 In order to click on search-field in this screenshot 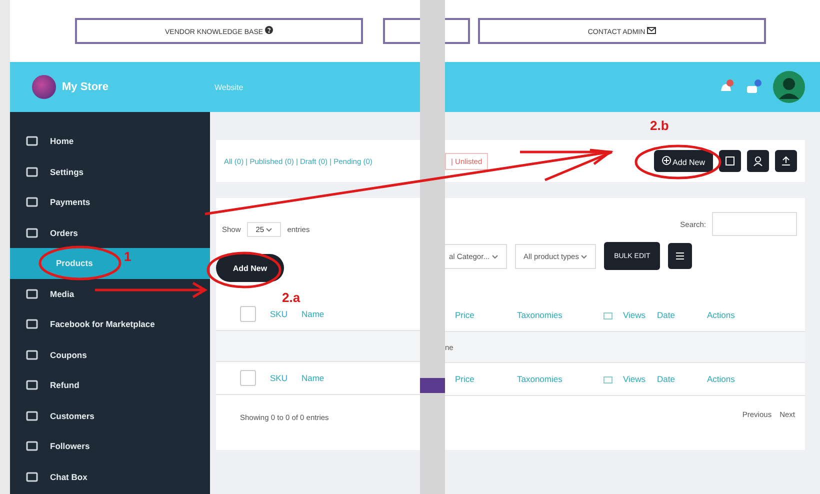, I will do `click(754, 224)`.